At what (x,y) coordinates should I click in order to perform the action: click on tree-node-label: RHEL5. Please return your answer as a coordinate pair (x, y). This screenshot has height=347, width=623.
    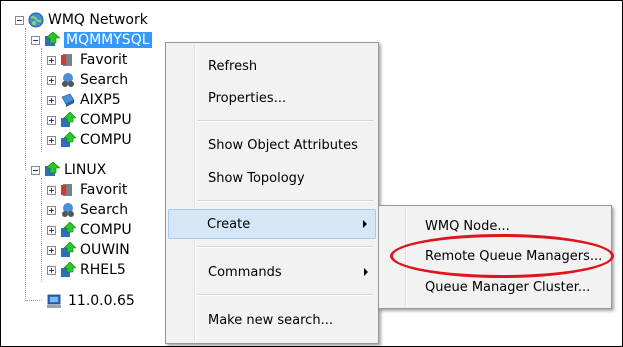
    Looking at the image, I should click on (103, 270).